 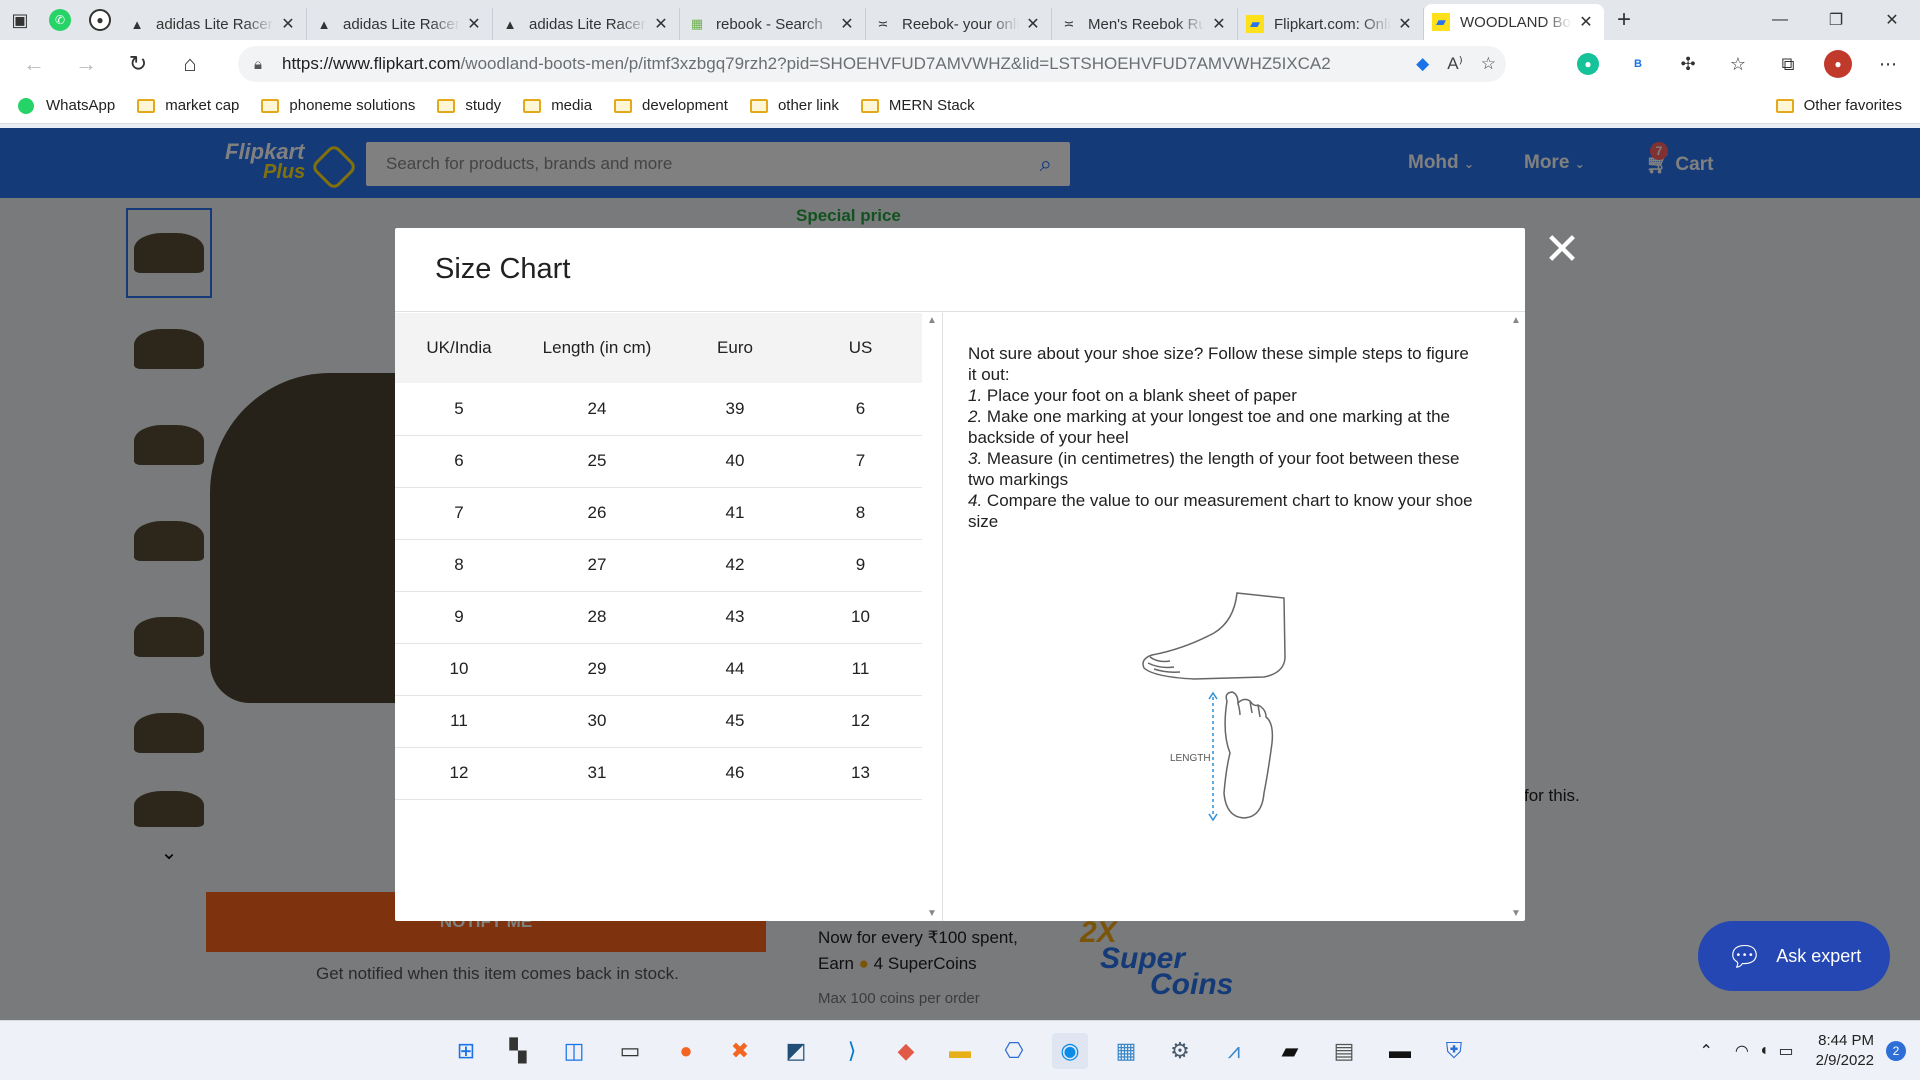 I want to click on bookmark-folder-development: development, so click(x=671, y=105).